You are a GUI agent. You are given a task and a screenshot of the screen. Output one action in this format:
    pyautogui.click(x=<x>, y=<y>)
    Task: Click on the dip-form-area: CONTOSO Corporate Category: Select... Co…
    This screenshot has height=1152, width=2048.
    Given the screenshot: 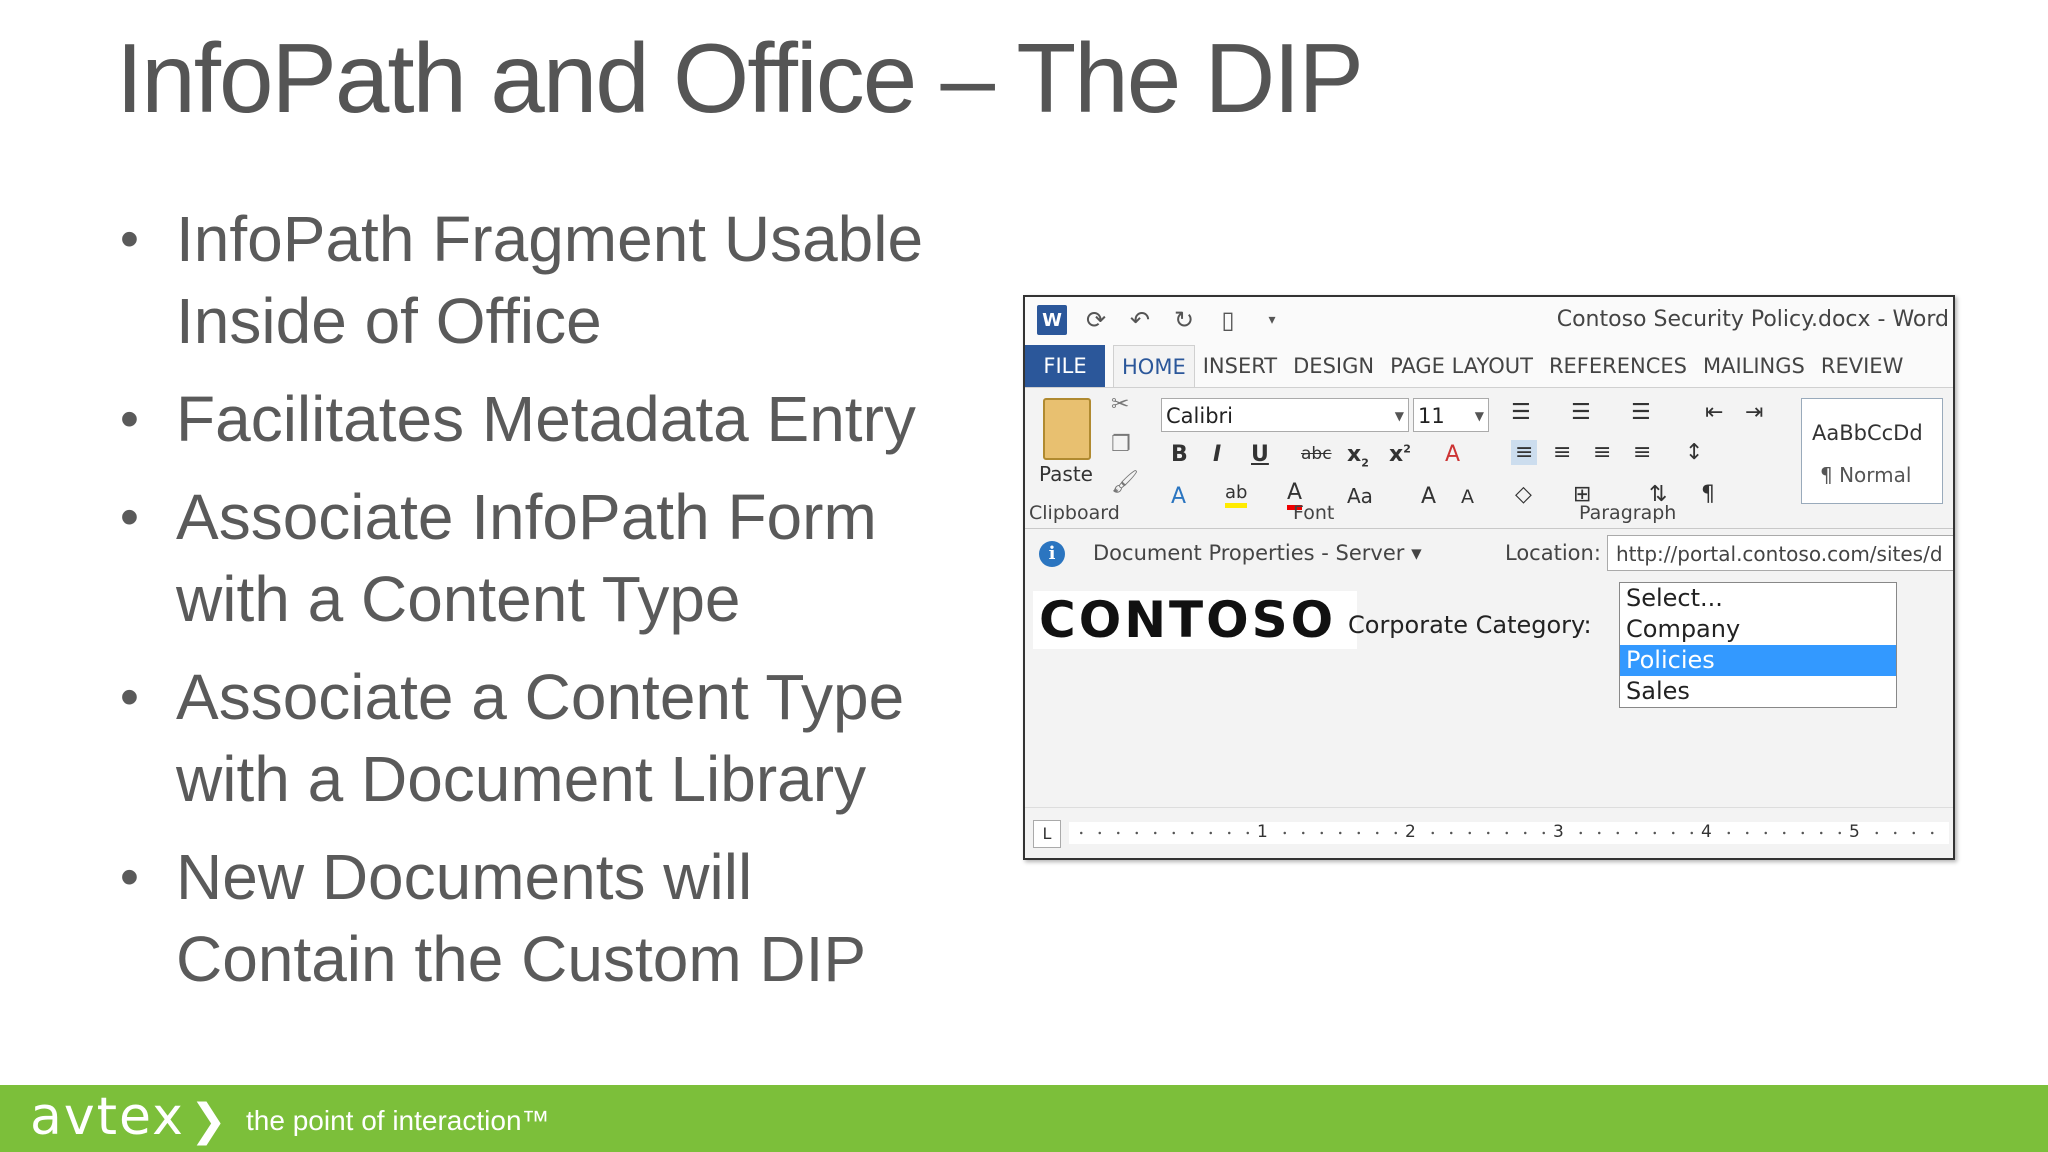 What is the action you would take?
    pyautogui.click(x=1489, y=682)
    